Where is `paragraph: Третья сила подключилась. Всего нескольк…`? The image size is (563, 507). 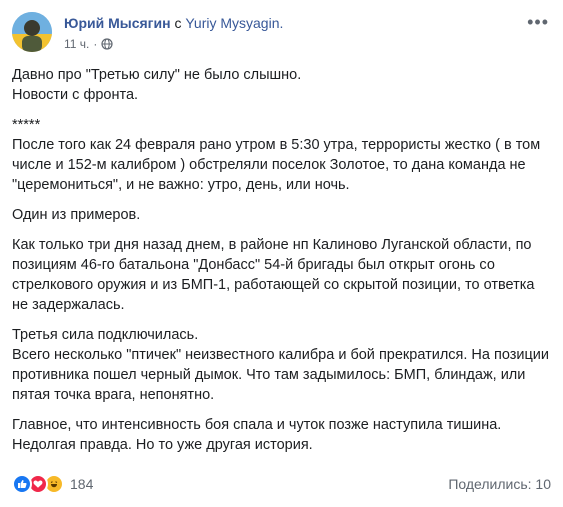
paragraph: Третья сила подключилась. Всего нескольк… is located at coordinates (281, 365).